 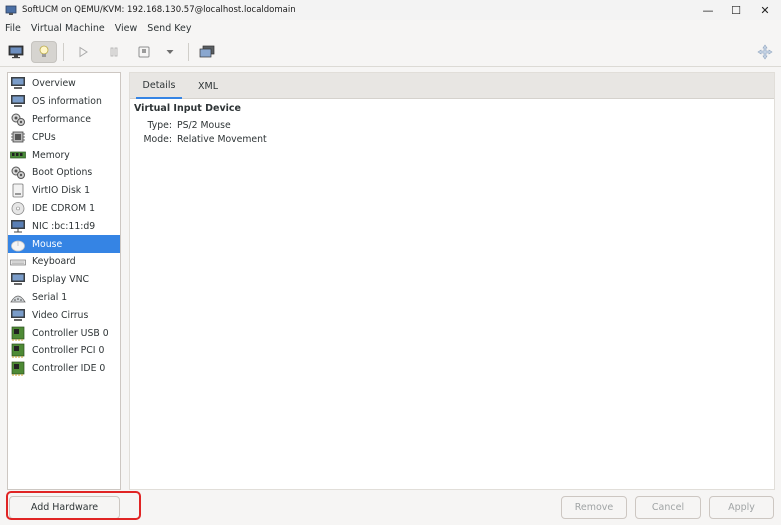 I want to click on apply-button: Apply, so click(x=741, y=507).